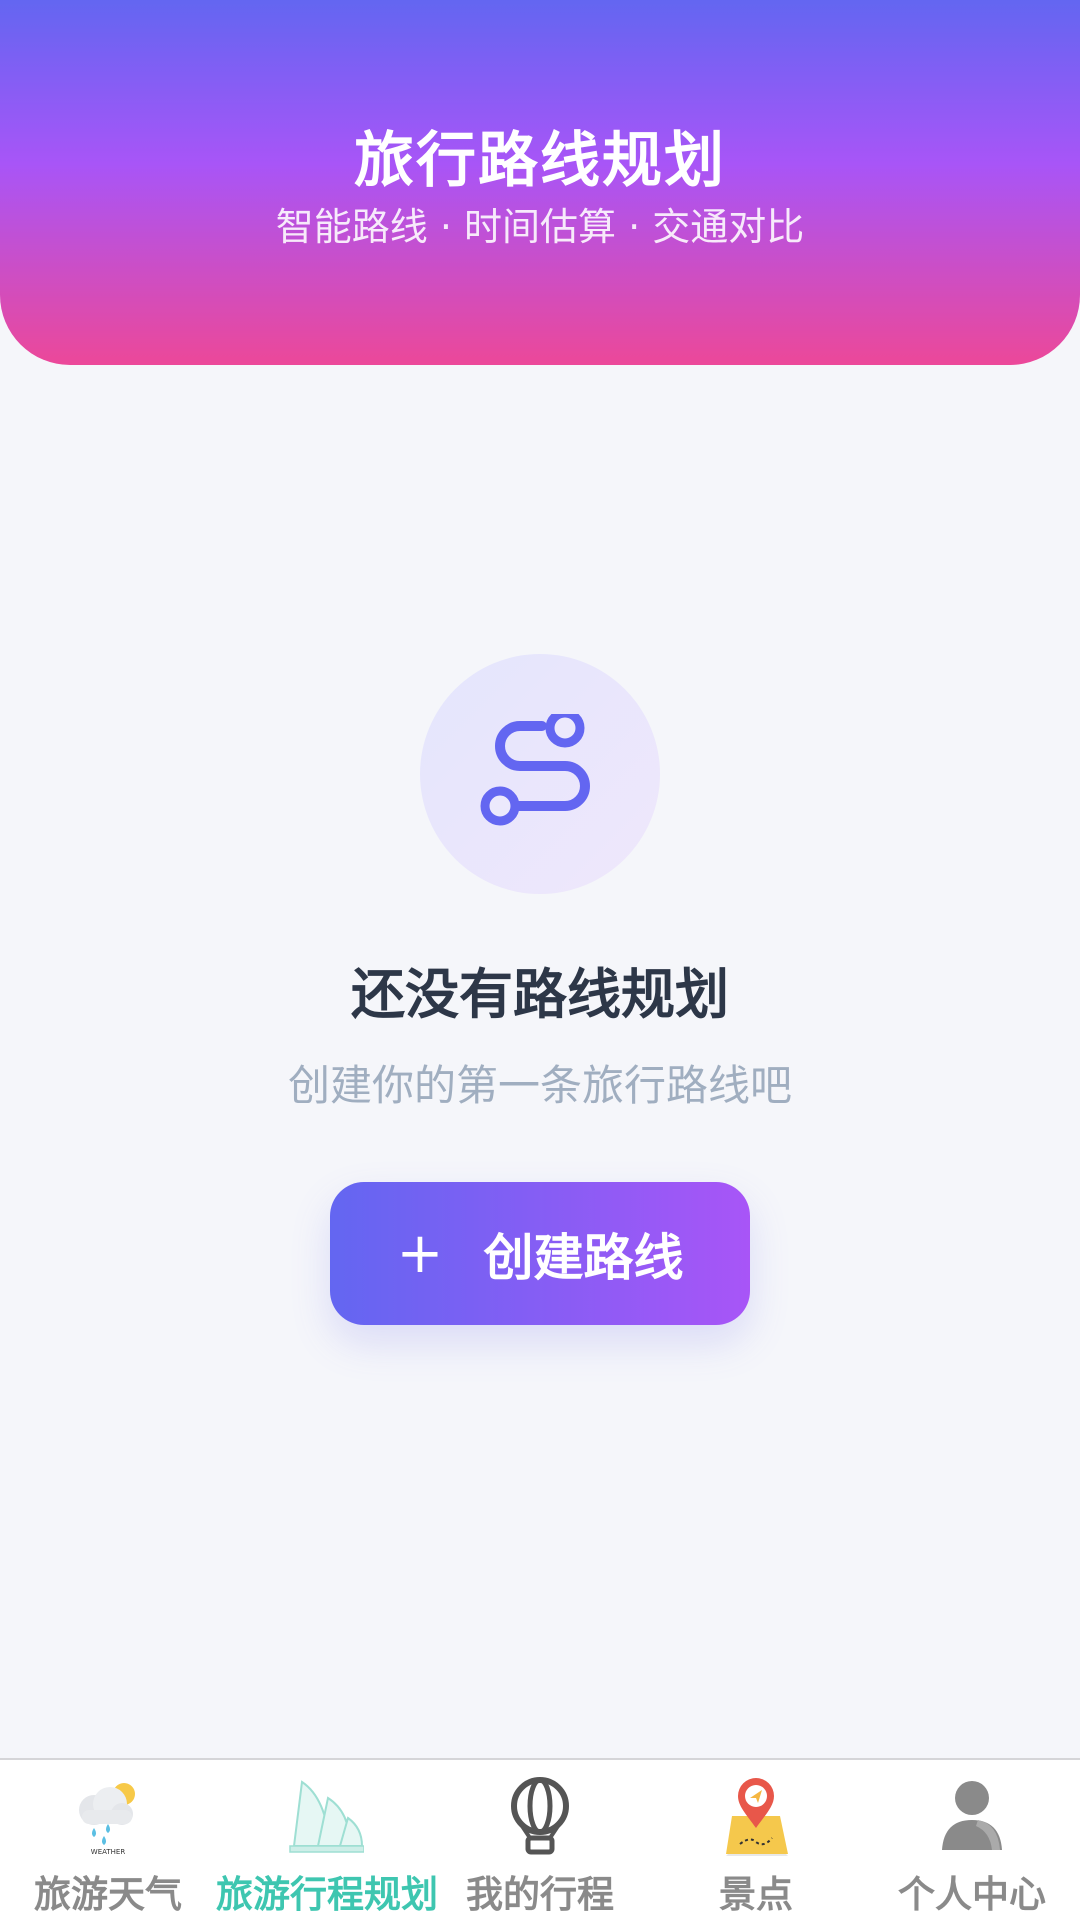  I want to click on weather-icon: WEATHER, so click(107, 1819).